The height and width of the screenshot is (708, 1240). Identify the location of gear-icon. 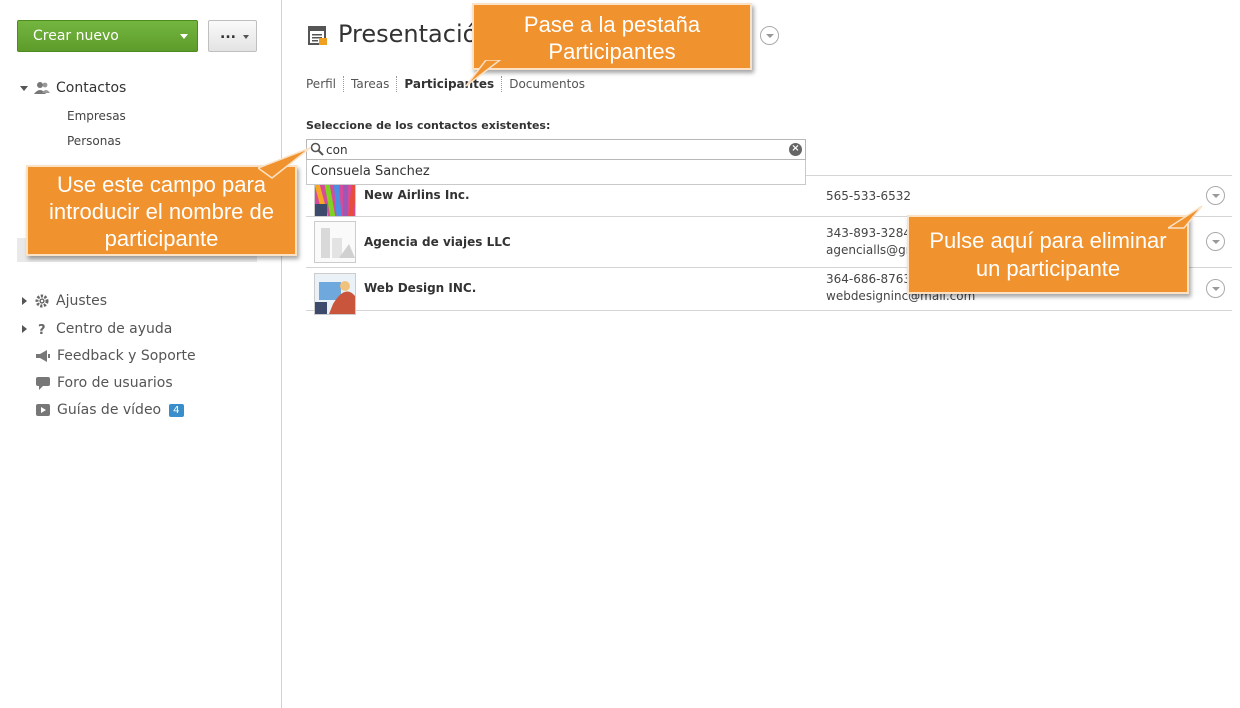
(42, 301).